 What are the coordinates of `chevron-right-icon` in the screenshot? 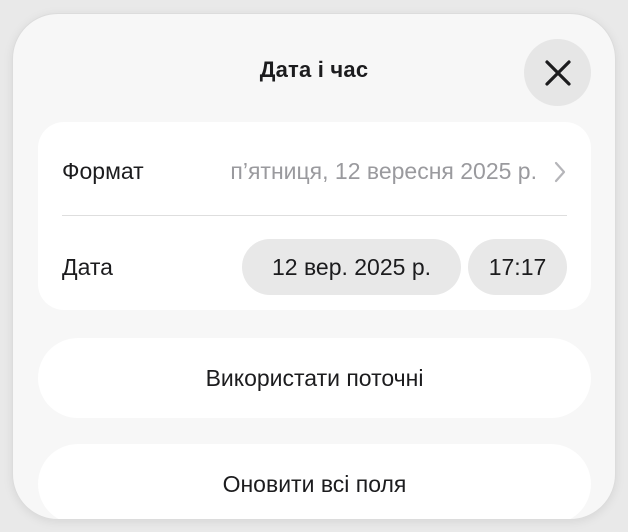 It's located at (560, 172).